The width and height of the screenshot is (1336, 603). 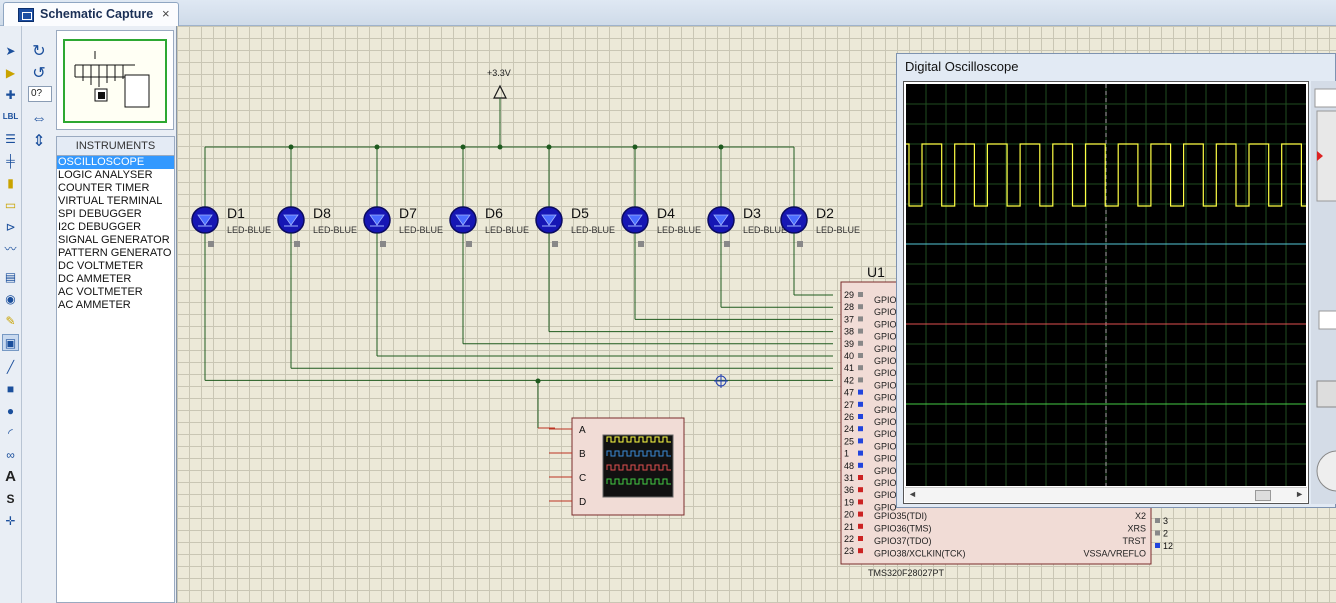 What do you see at coordinates (10, 454) in the screenshot?
I see `path-icon: ∞` at bounding box center [10, 454].